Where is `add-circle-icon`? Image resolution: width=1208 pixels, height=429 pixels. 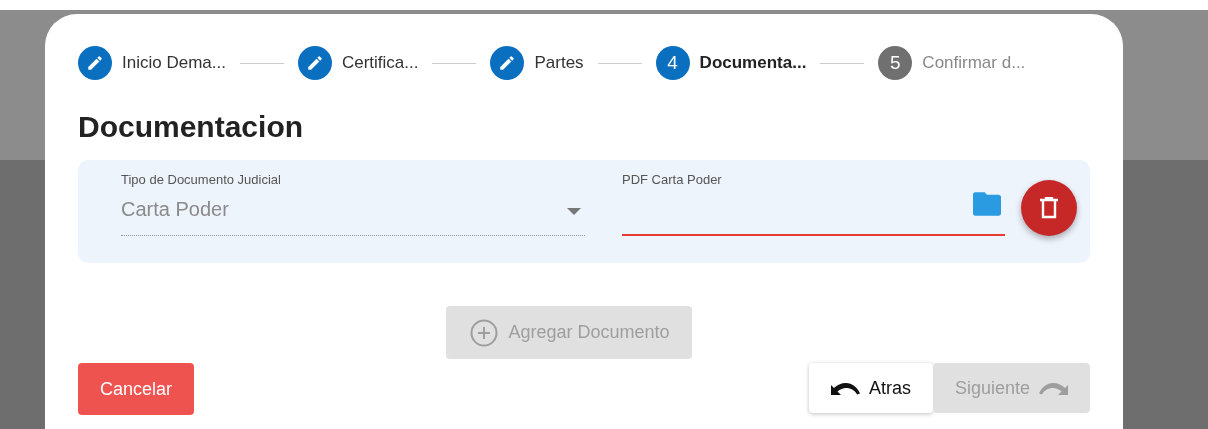
add-circle-icon is located at coordinates (484, 332).